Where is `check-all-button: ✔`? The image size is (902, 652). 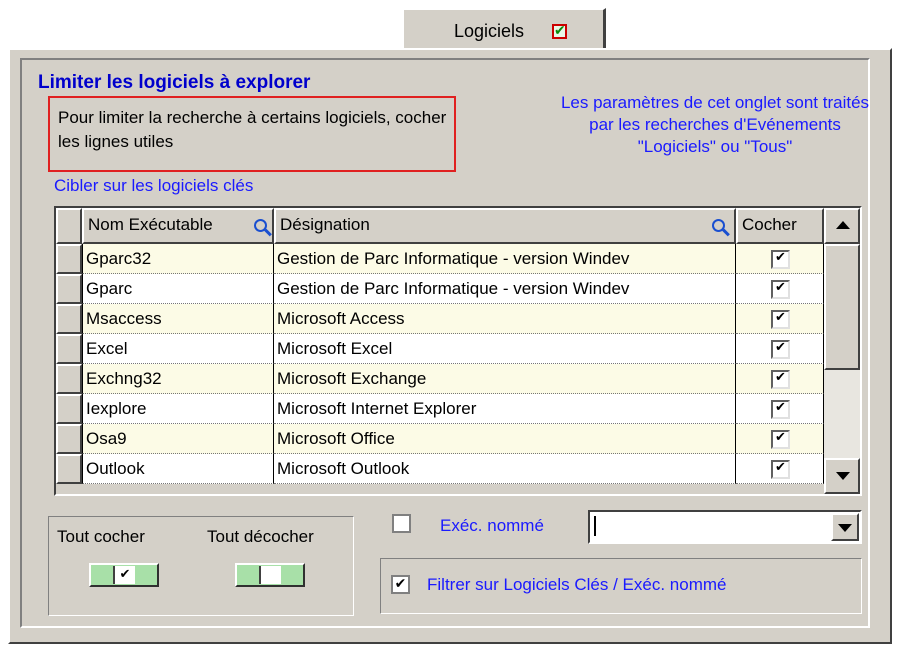 check-all-button: ✔ is located at coordinates (124, 575).